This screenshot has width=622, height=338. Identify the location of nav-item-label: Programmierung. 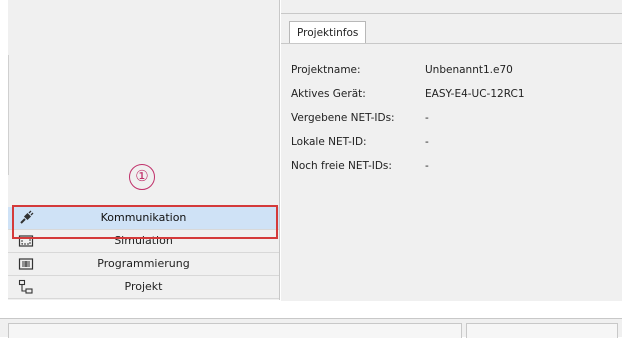
(143, 263).